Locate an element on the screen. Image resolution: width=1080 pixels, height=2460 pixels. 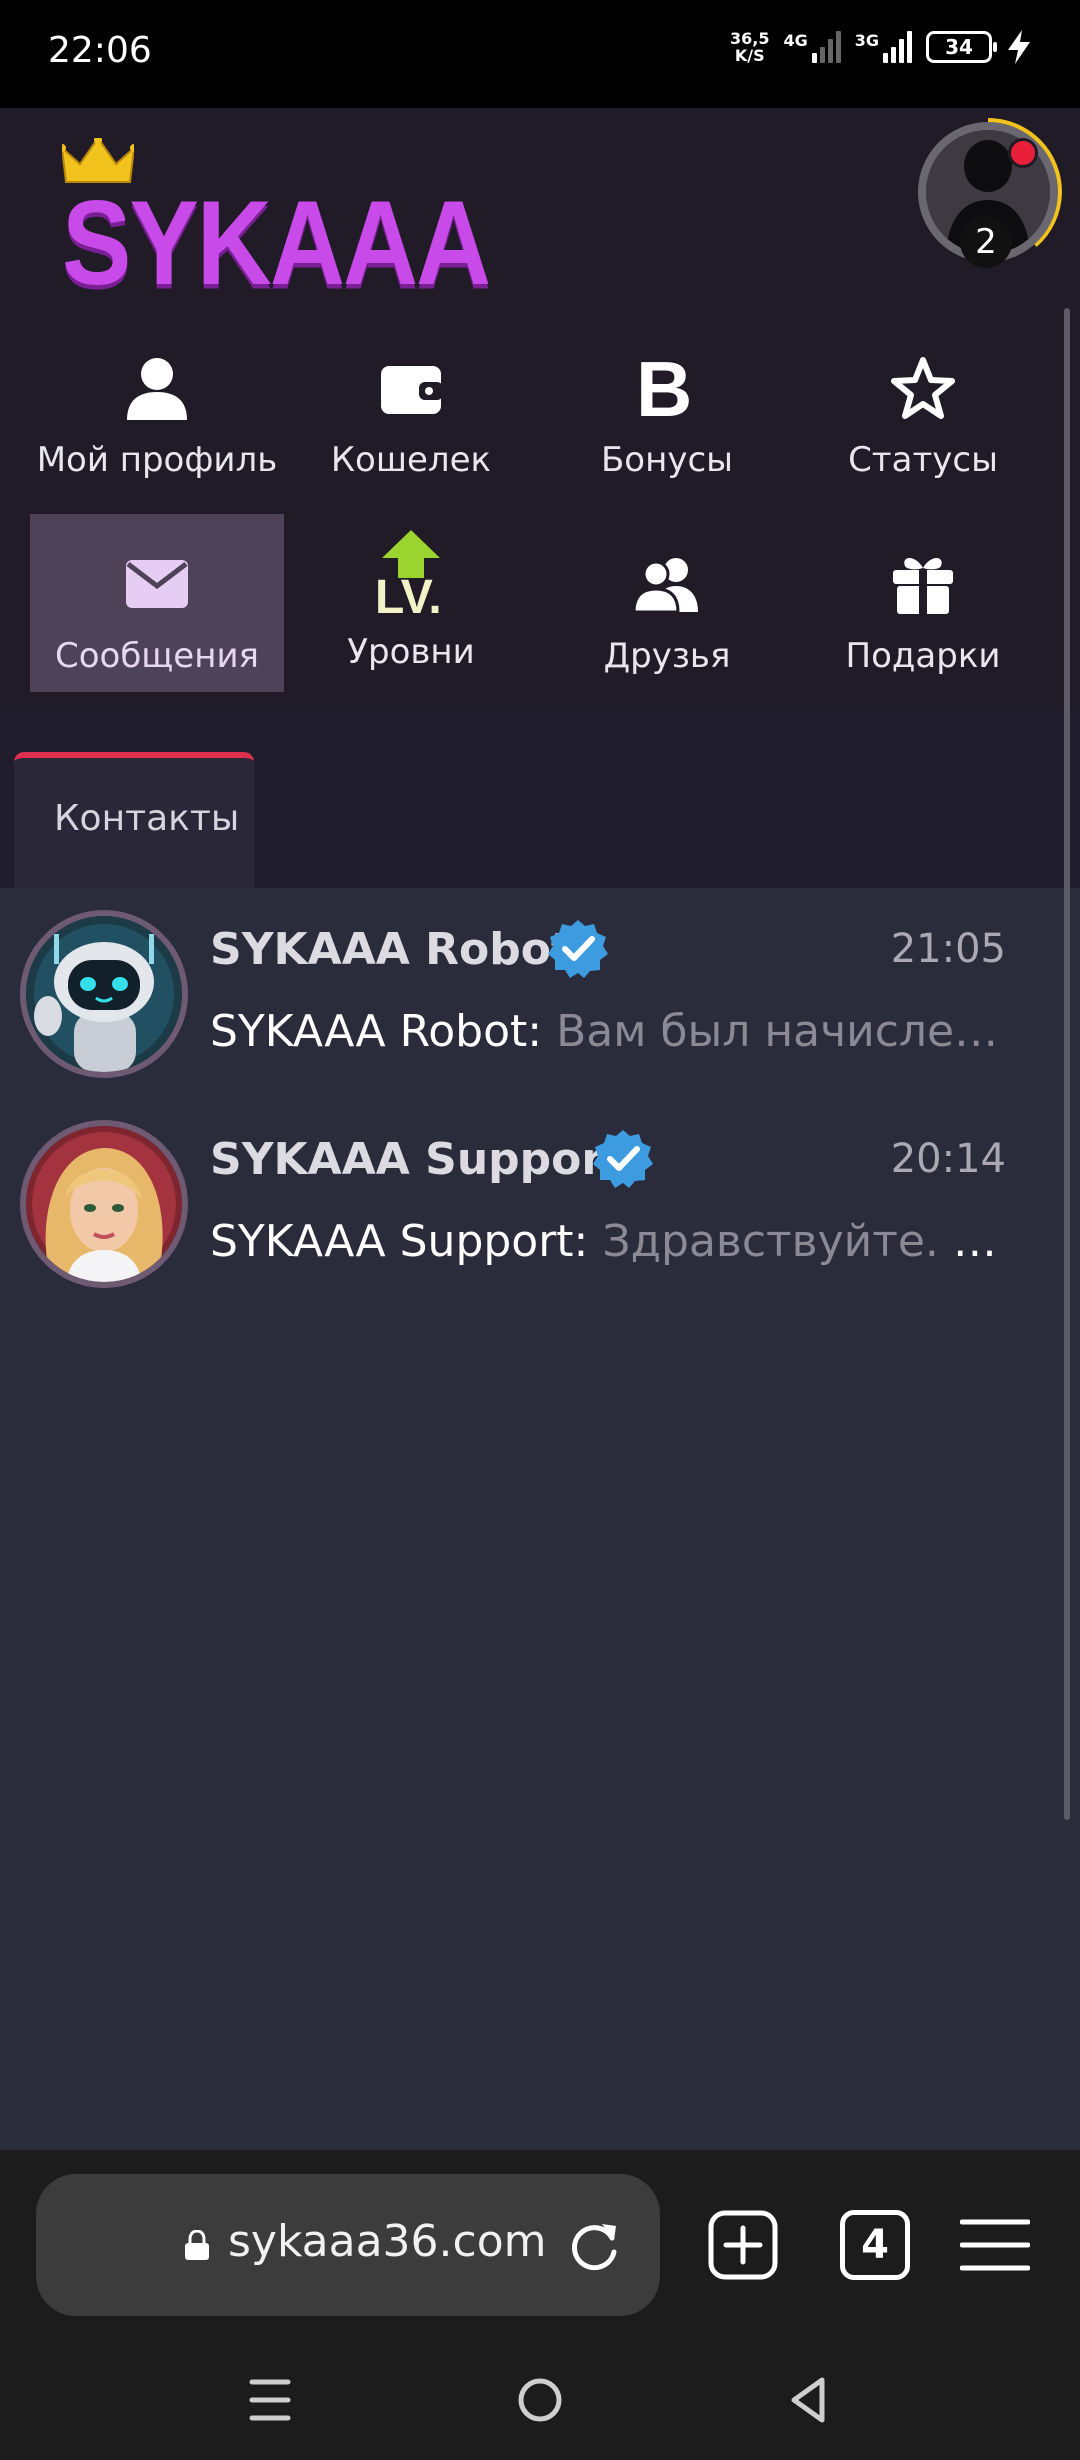
menu-item-wallet: Кошелек is located at coordinates (411, 407).